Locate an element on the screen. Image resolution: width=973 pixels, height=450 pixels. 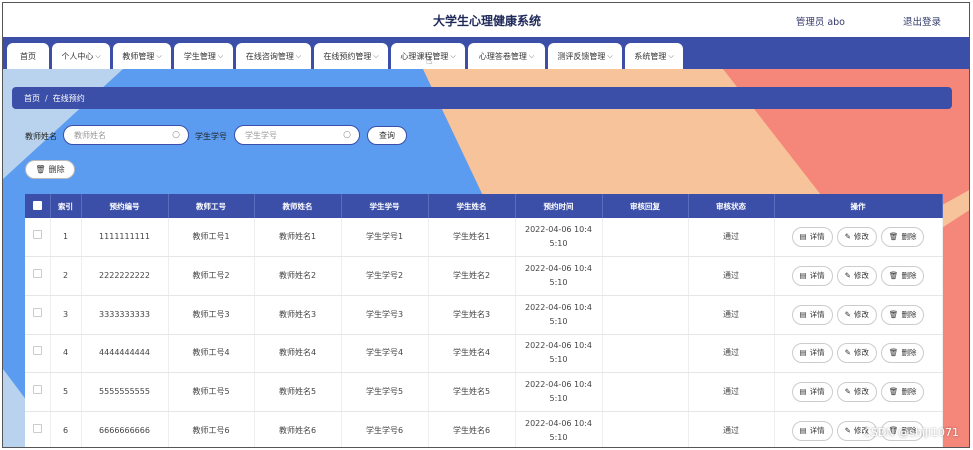
breadcrumb: 首页 / 在线预约 is located at coordinates (482, 98).